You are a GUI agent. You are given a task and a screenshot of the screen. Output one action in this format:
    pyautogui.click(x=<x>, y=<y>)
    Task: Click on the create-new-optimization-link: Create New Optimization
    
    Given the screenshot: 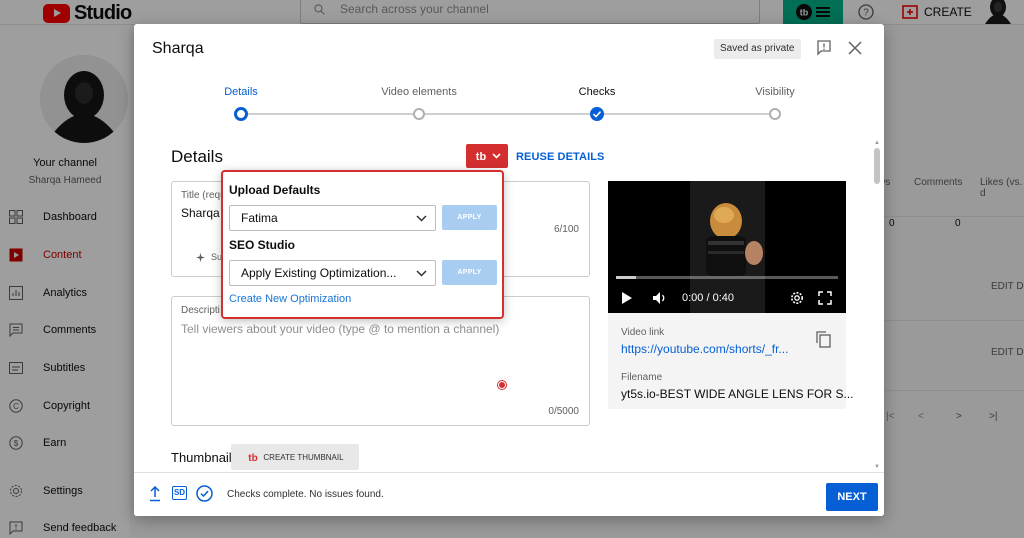 What is the action you would take?
    pyautogui.click(x=290, y=299)
    